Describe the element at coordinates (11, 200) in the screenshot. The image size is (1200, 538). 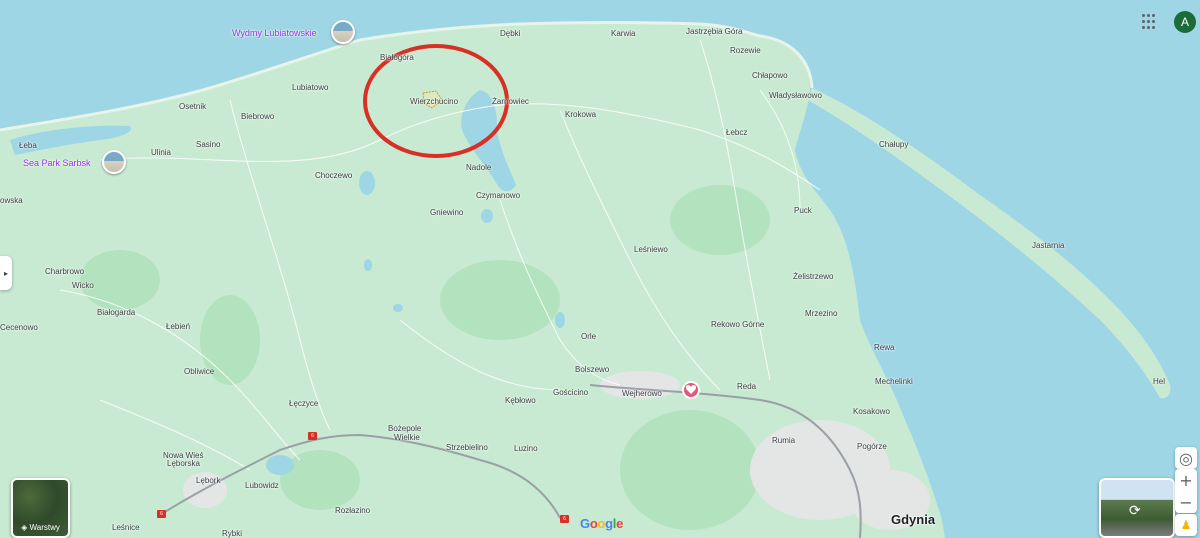
I see `place-label: owska` at that location.